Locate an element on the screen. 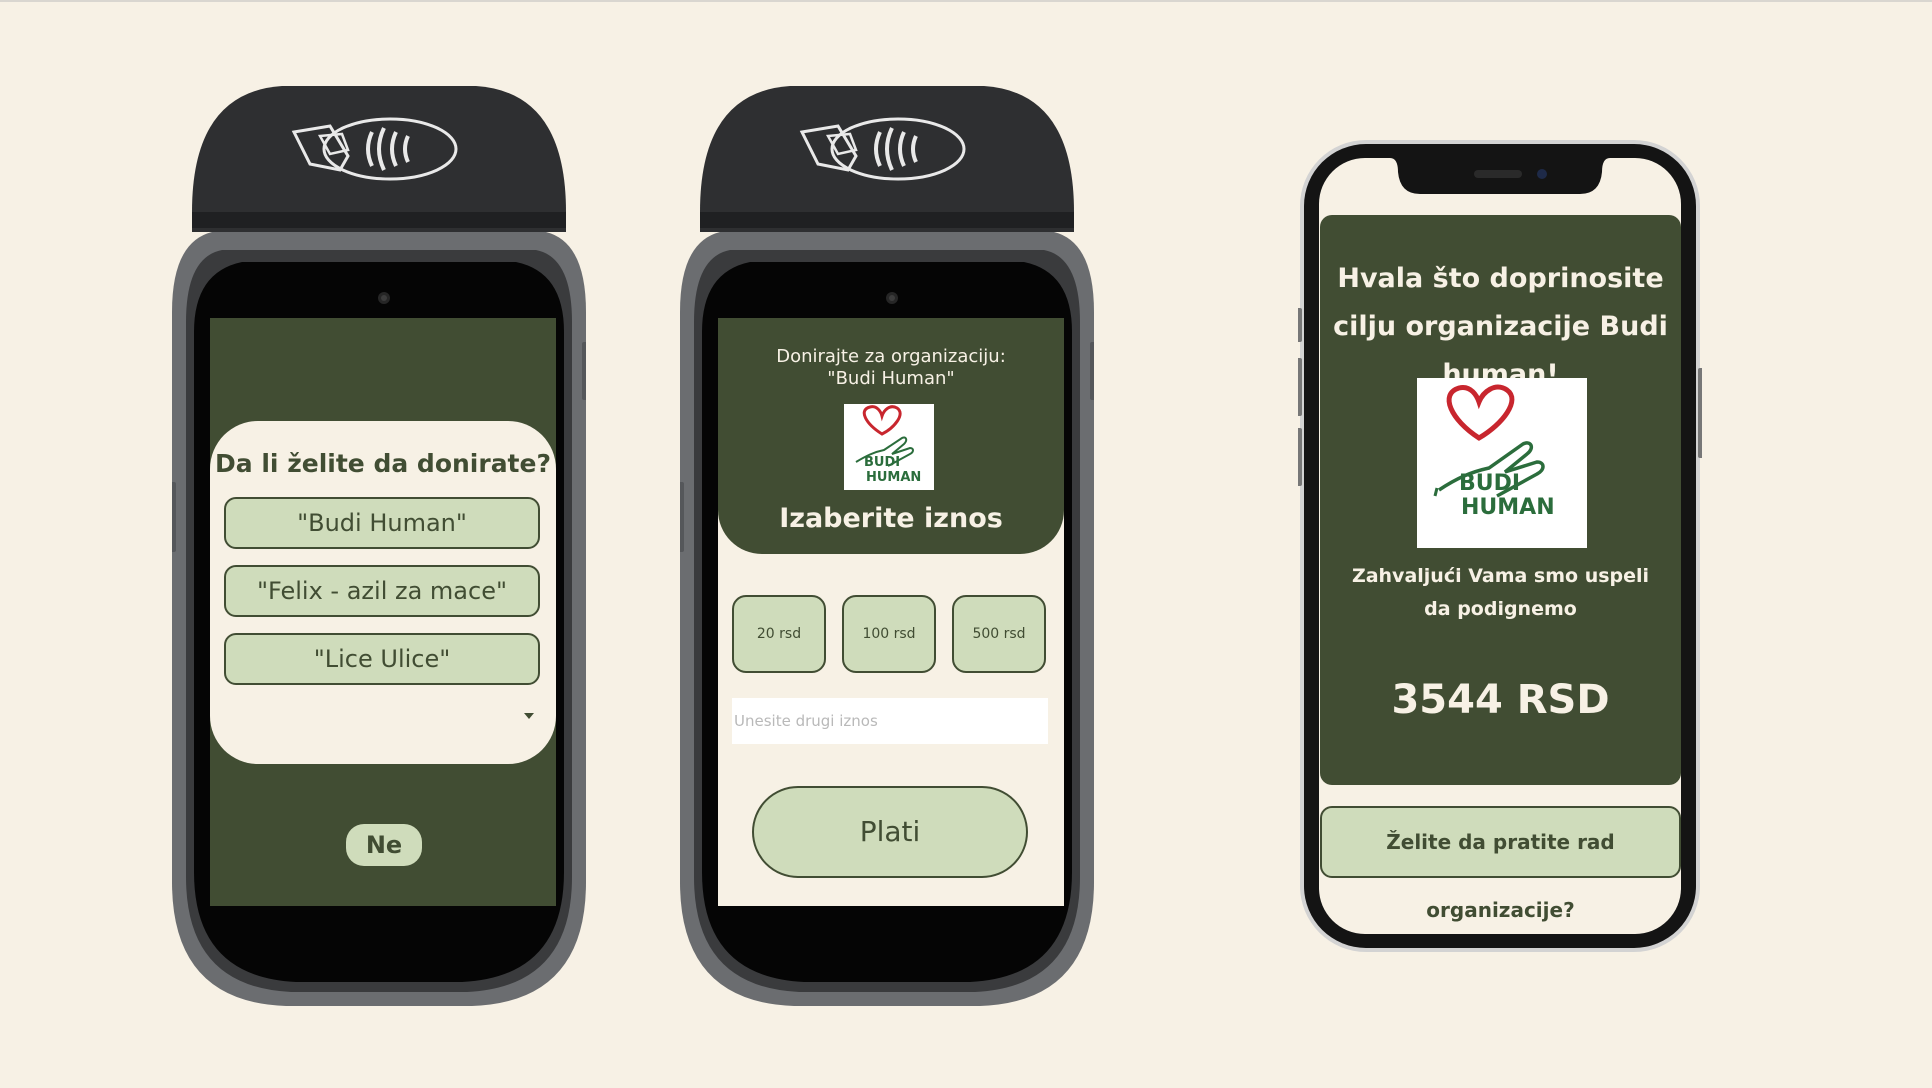 The width and height of the screenshot is (1932, 1088). phone-notch is located at coordinates (1500, 176).